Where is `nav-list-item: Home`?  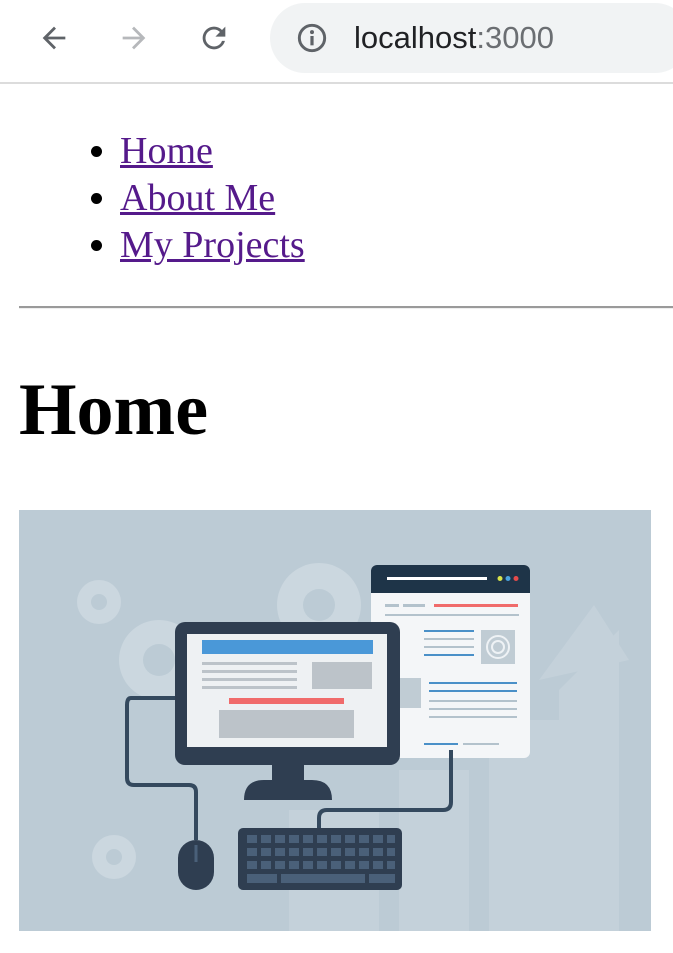
nav-list-item: Home is located at coordinates (212, 151).